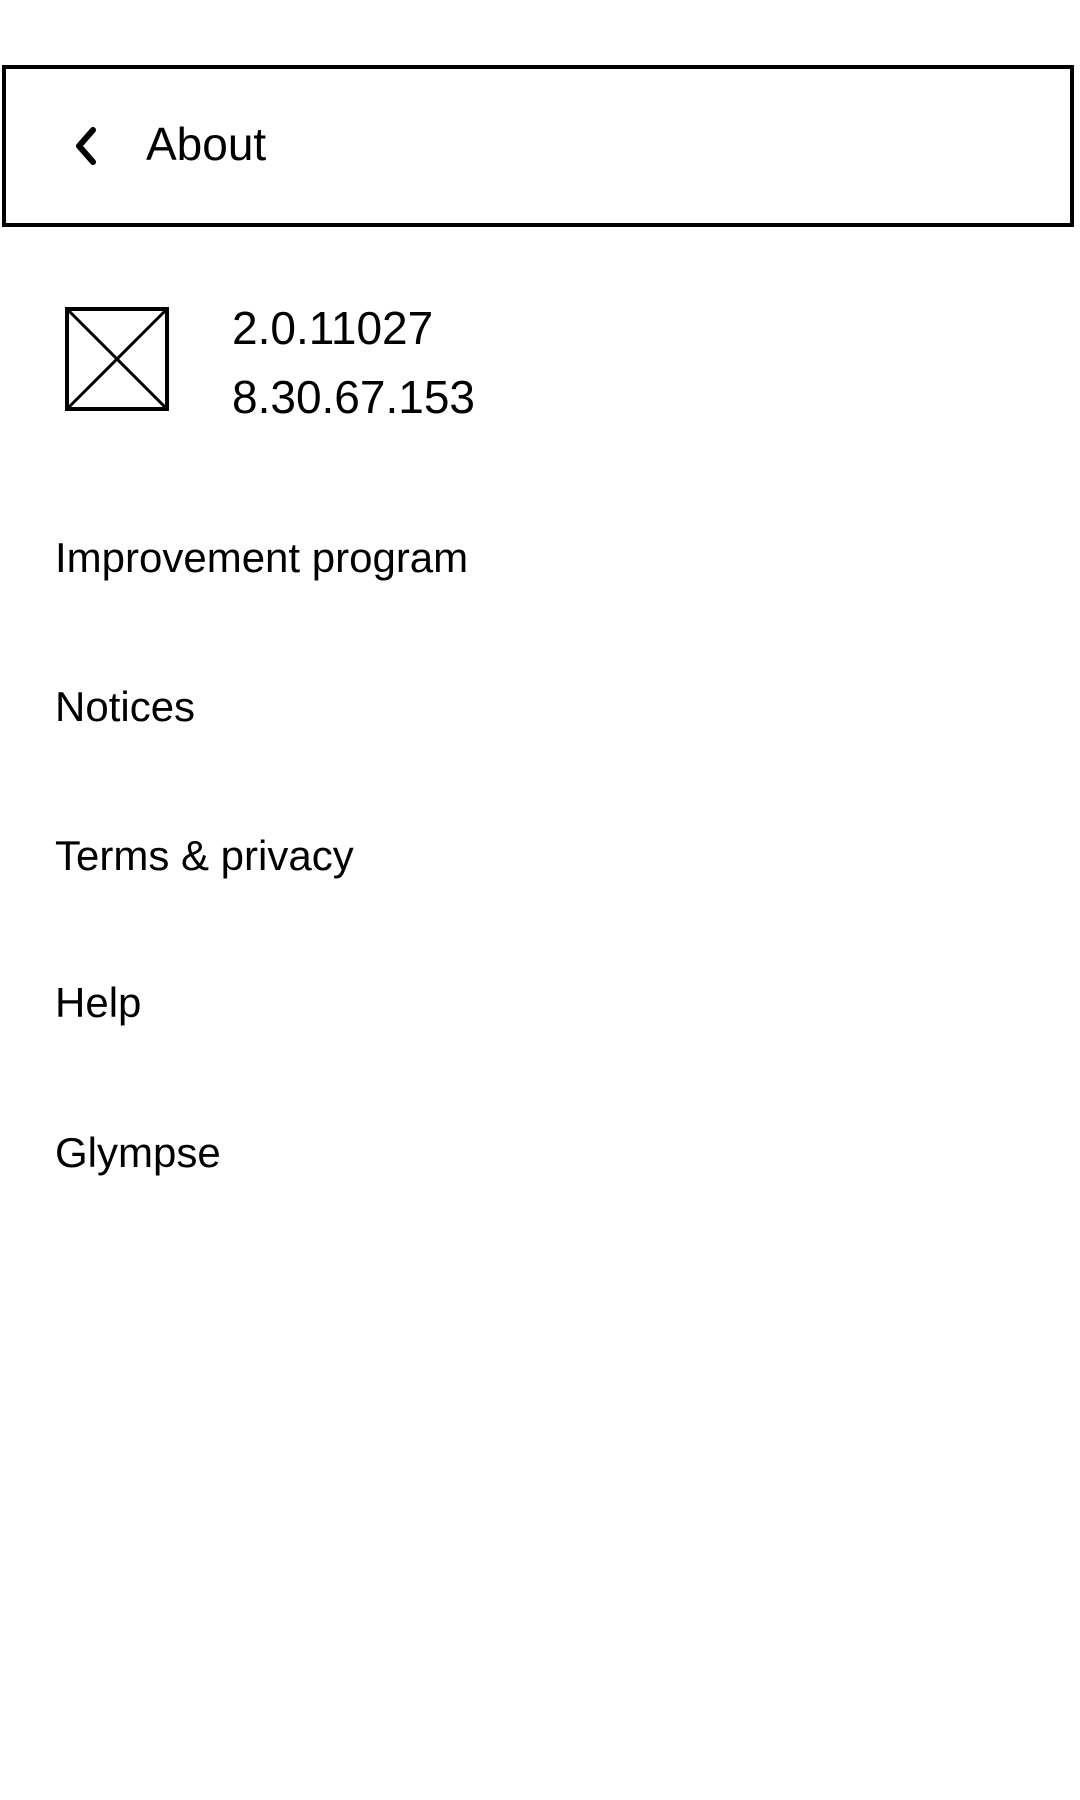  What do you see at coordinates (540, 558) in the screenshot?
I see `improvement-program-item: Improvement program` at bounding box center [540, 558].